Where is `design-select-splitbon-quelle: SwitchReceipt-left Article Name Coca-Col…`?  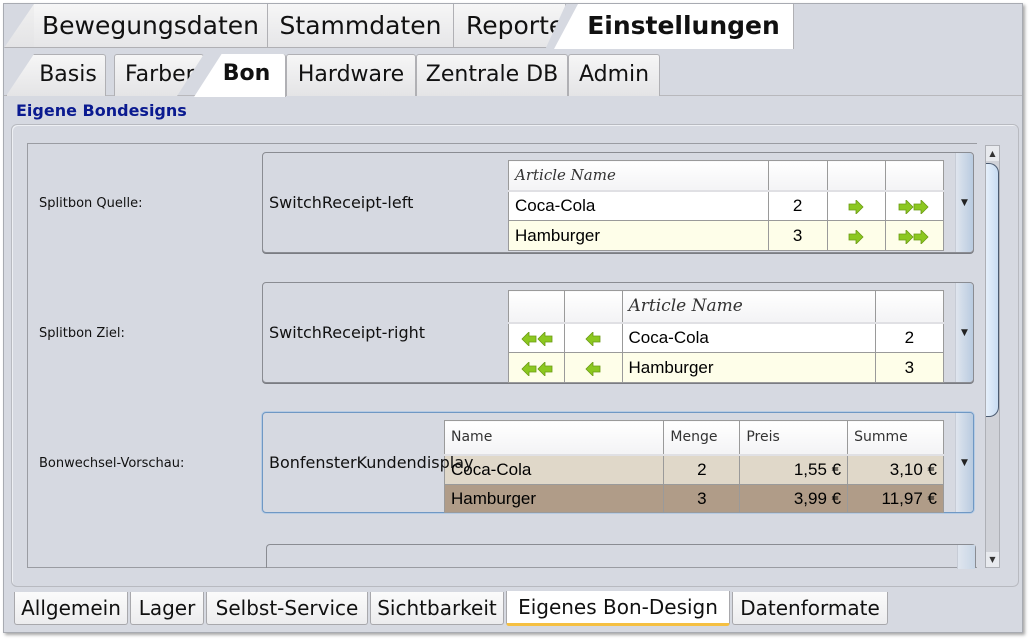
design-select-splitbon-quelle: SwitchReceipt-left Article Name Coca-Col… is located at coordinates (618, 202).